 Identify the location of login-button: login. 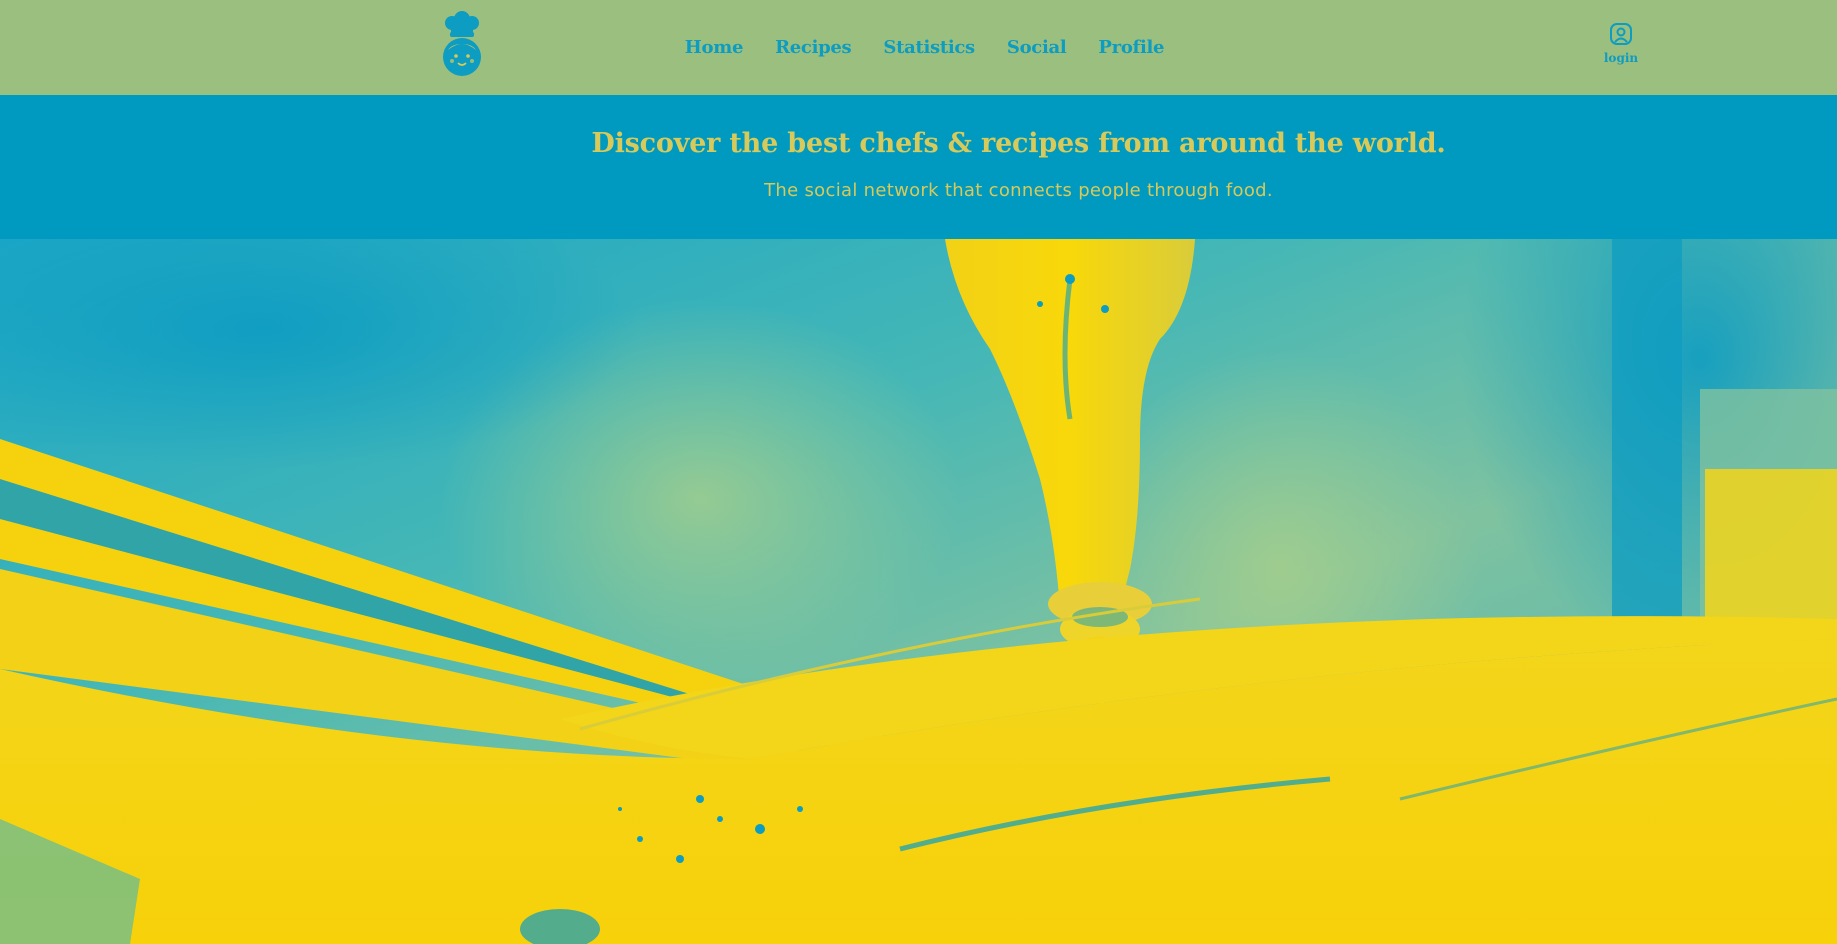
(1621, 45).